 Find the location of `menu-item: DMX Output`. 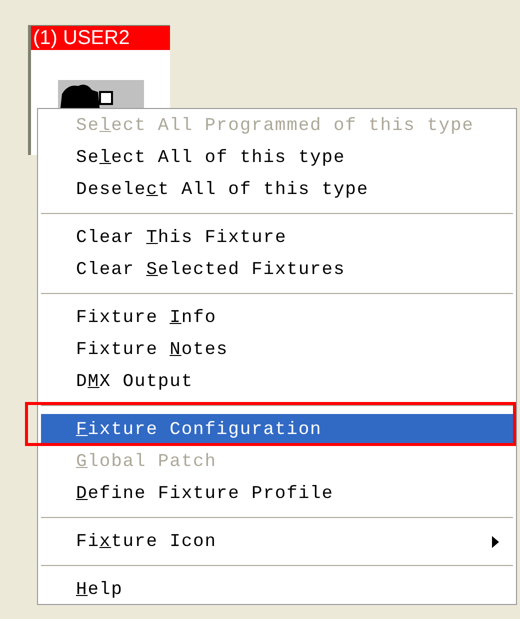

menu-item: DMX Output is located at coordinates (277, 382).